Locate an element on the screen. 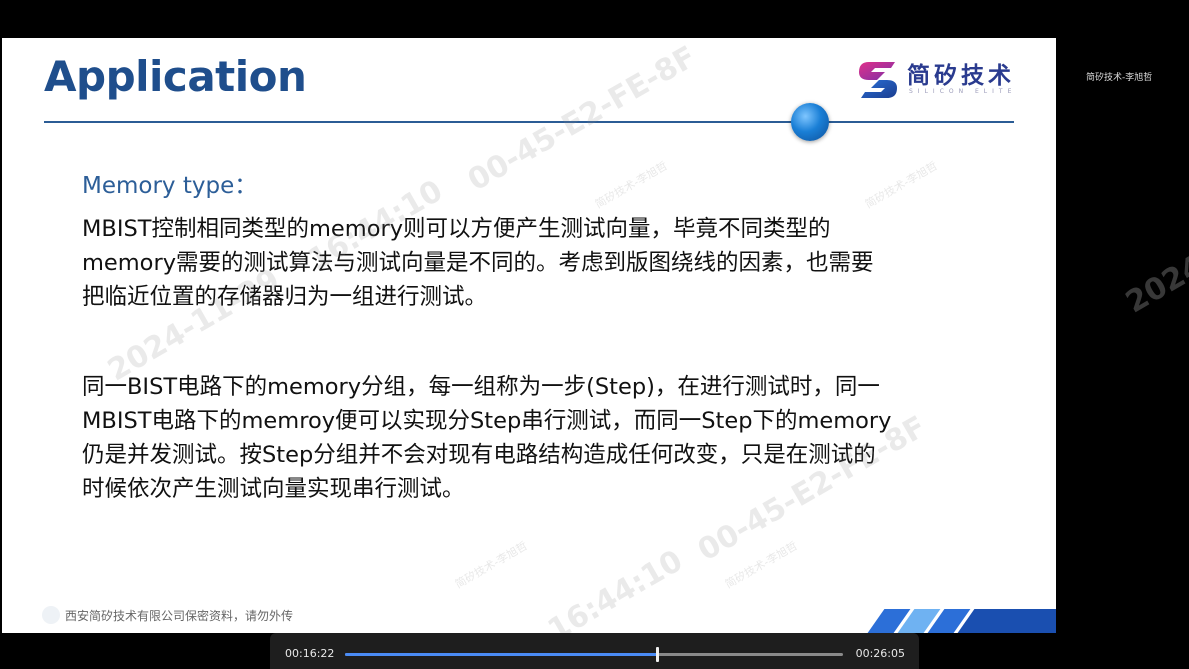 This screenshot has height=669, width=1189. company-logo: 简矽技术 SILICON ELITE is located at coordinates (940, 80).